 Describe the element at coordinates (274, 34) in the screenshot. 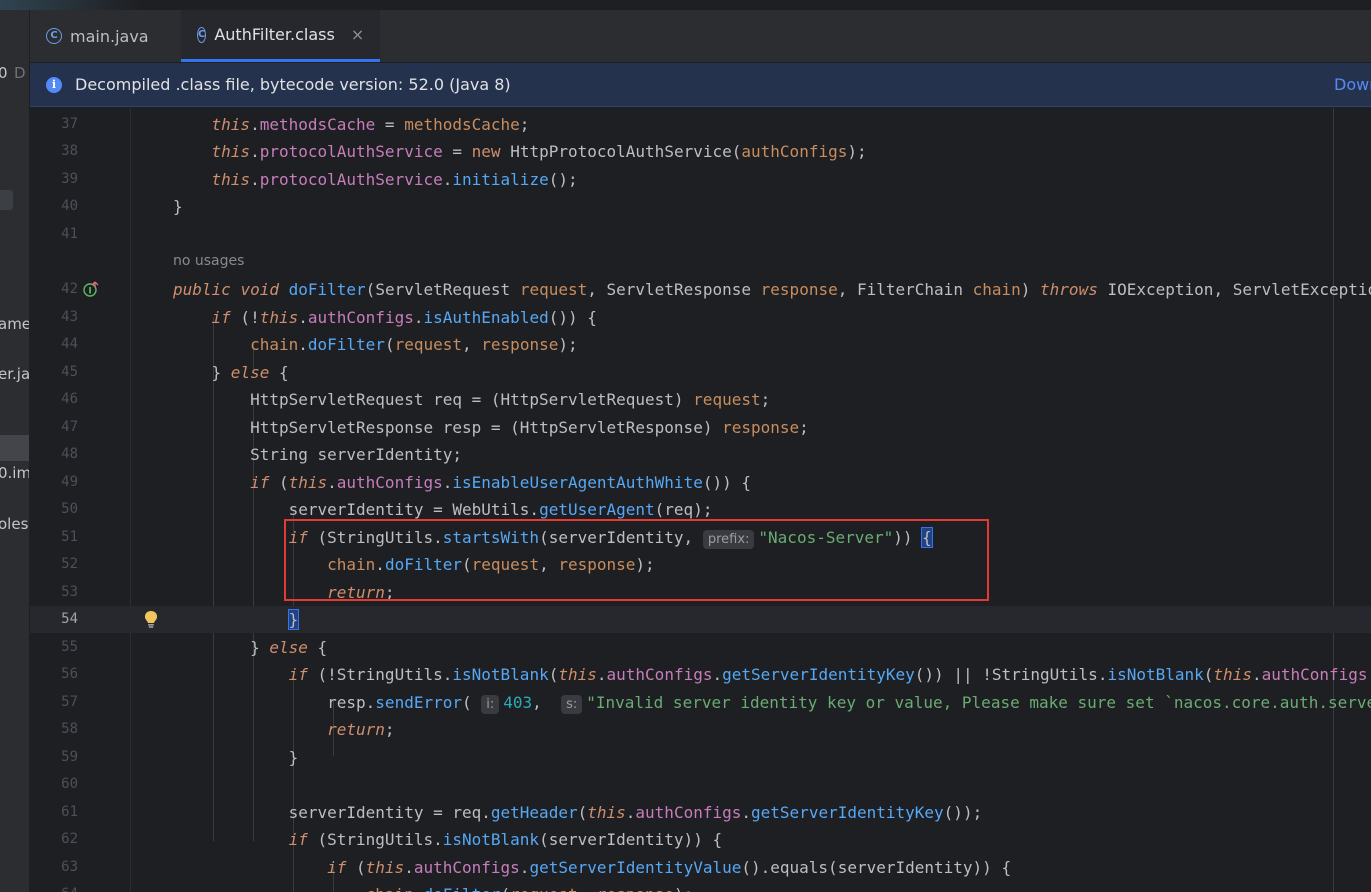

I see `tab-label: AuthFilter.class` at that location.